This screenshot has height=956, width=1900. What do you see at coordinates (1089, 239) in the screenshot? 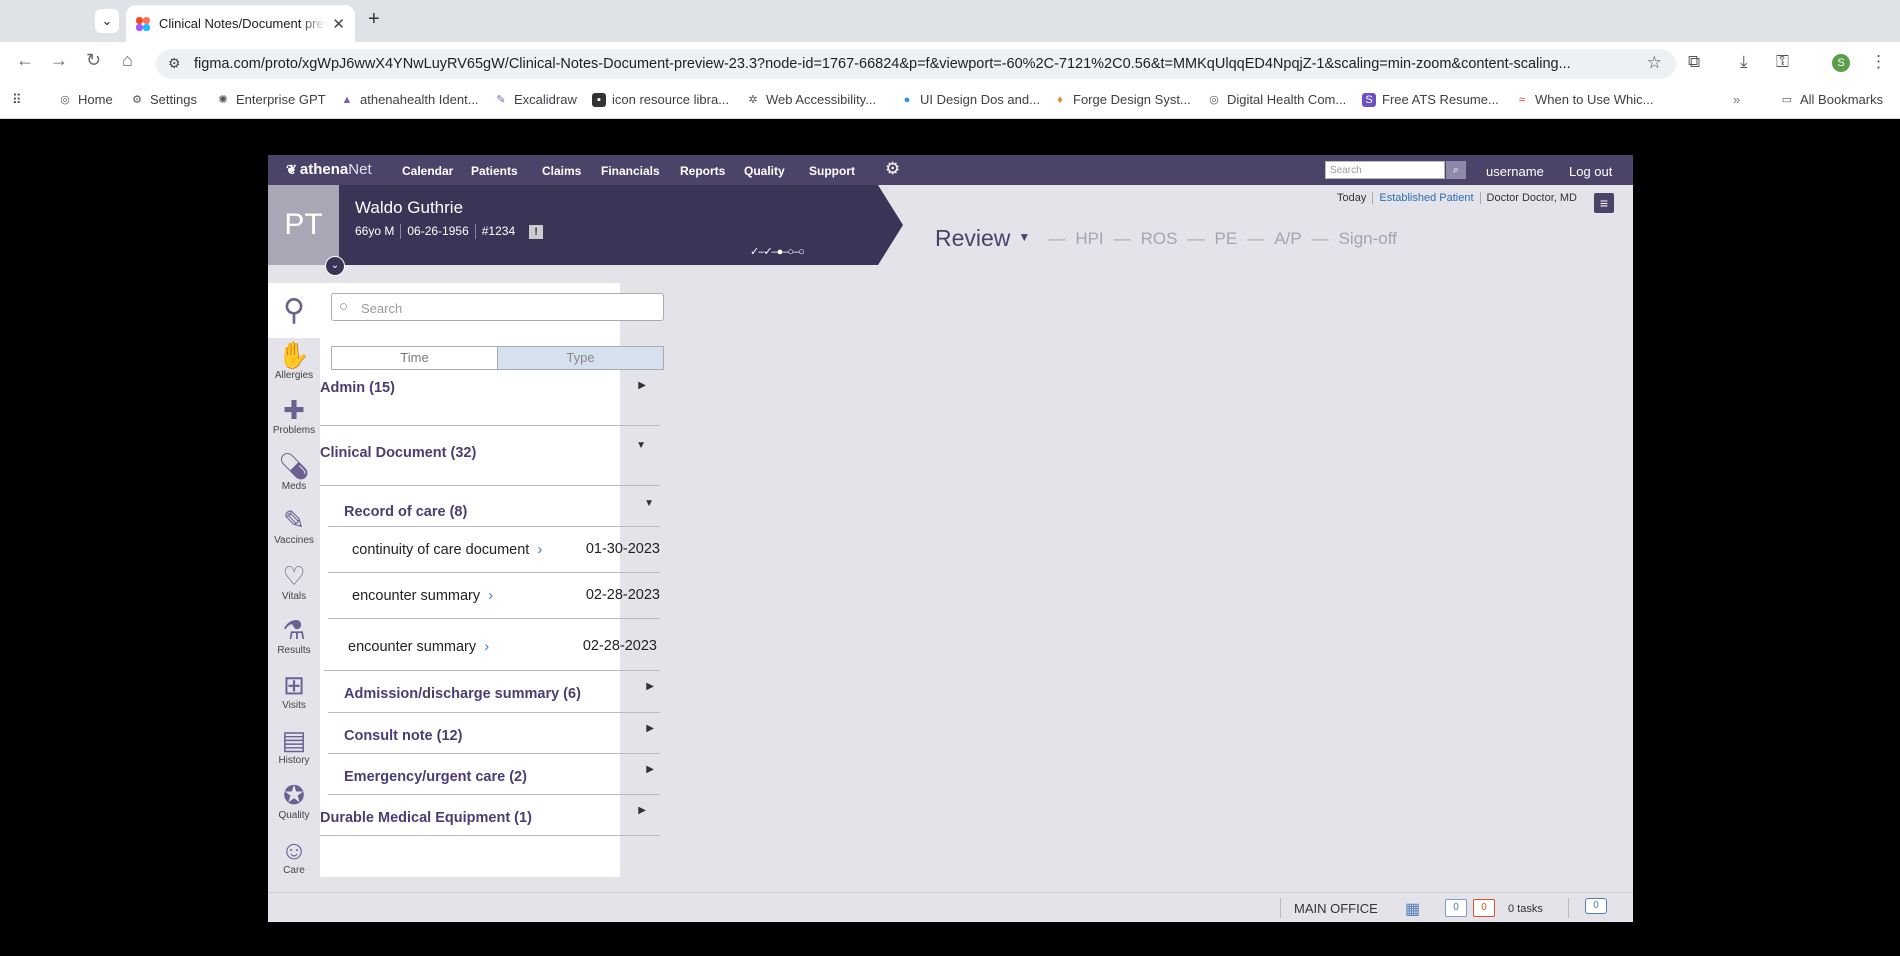
I see `step-hpi: HPI` at bounding box center [1089, 239].